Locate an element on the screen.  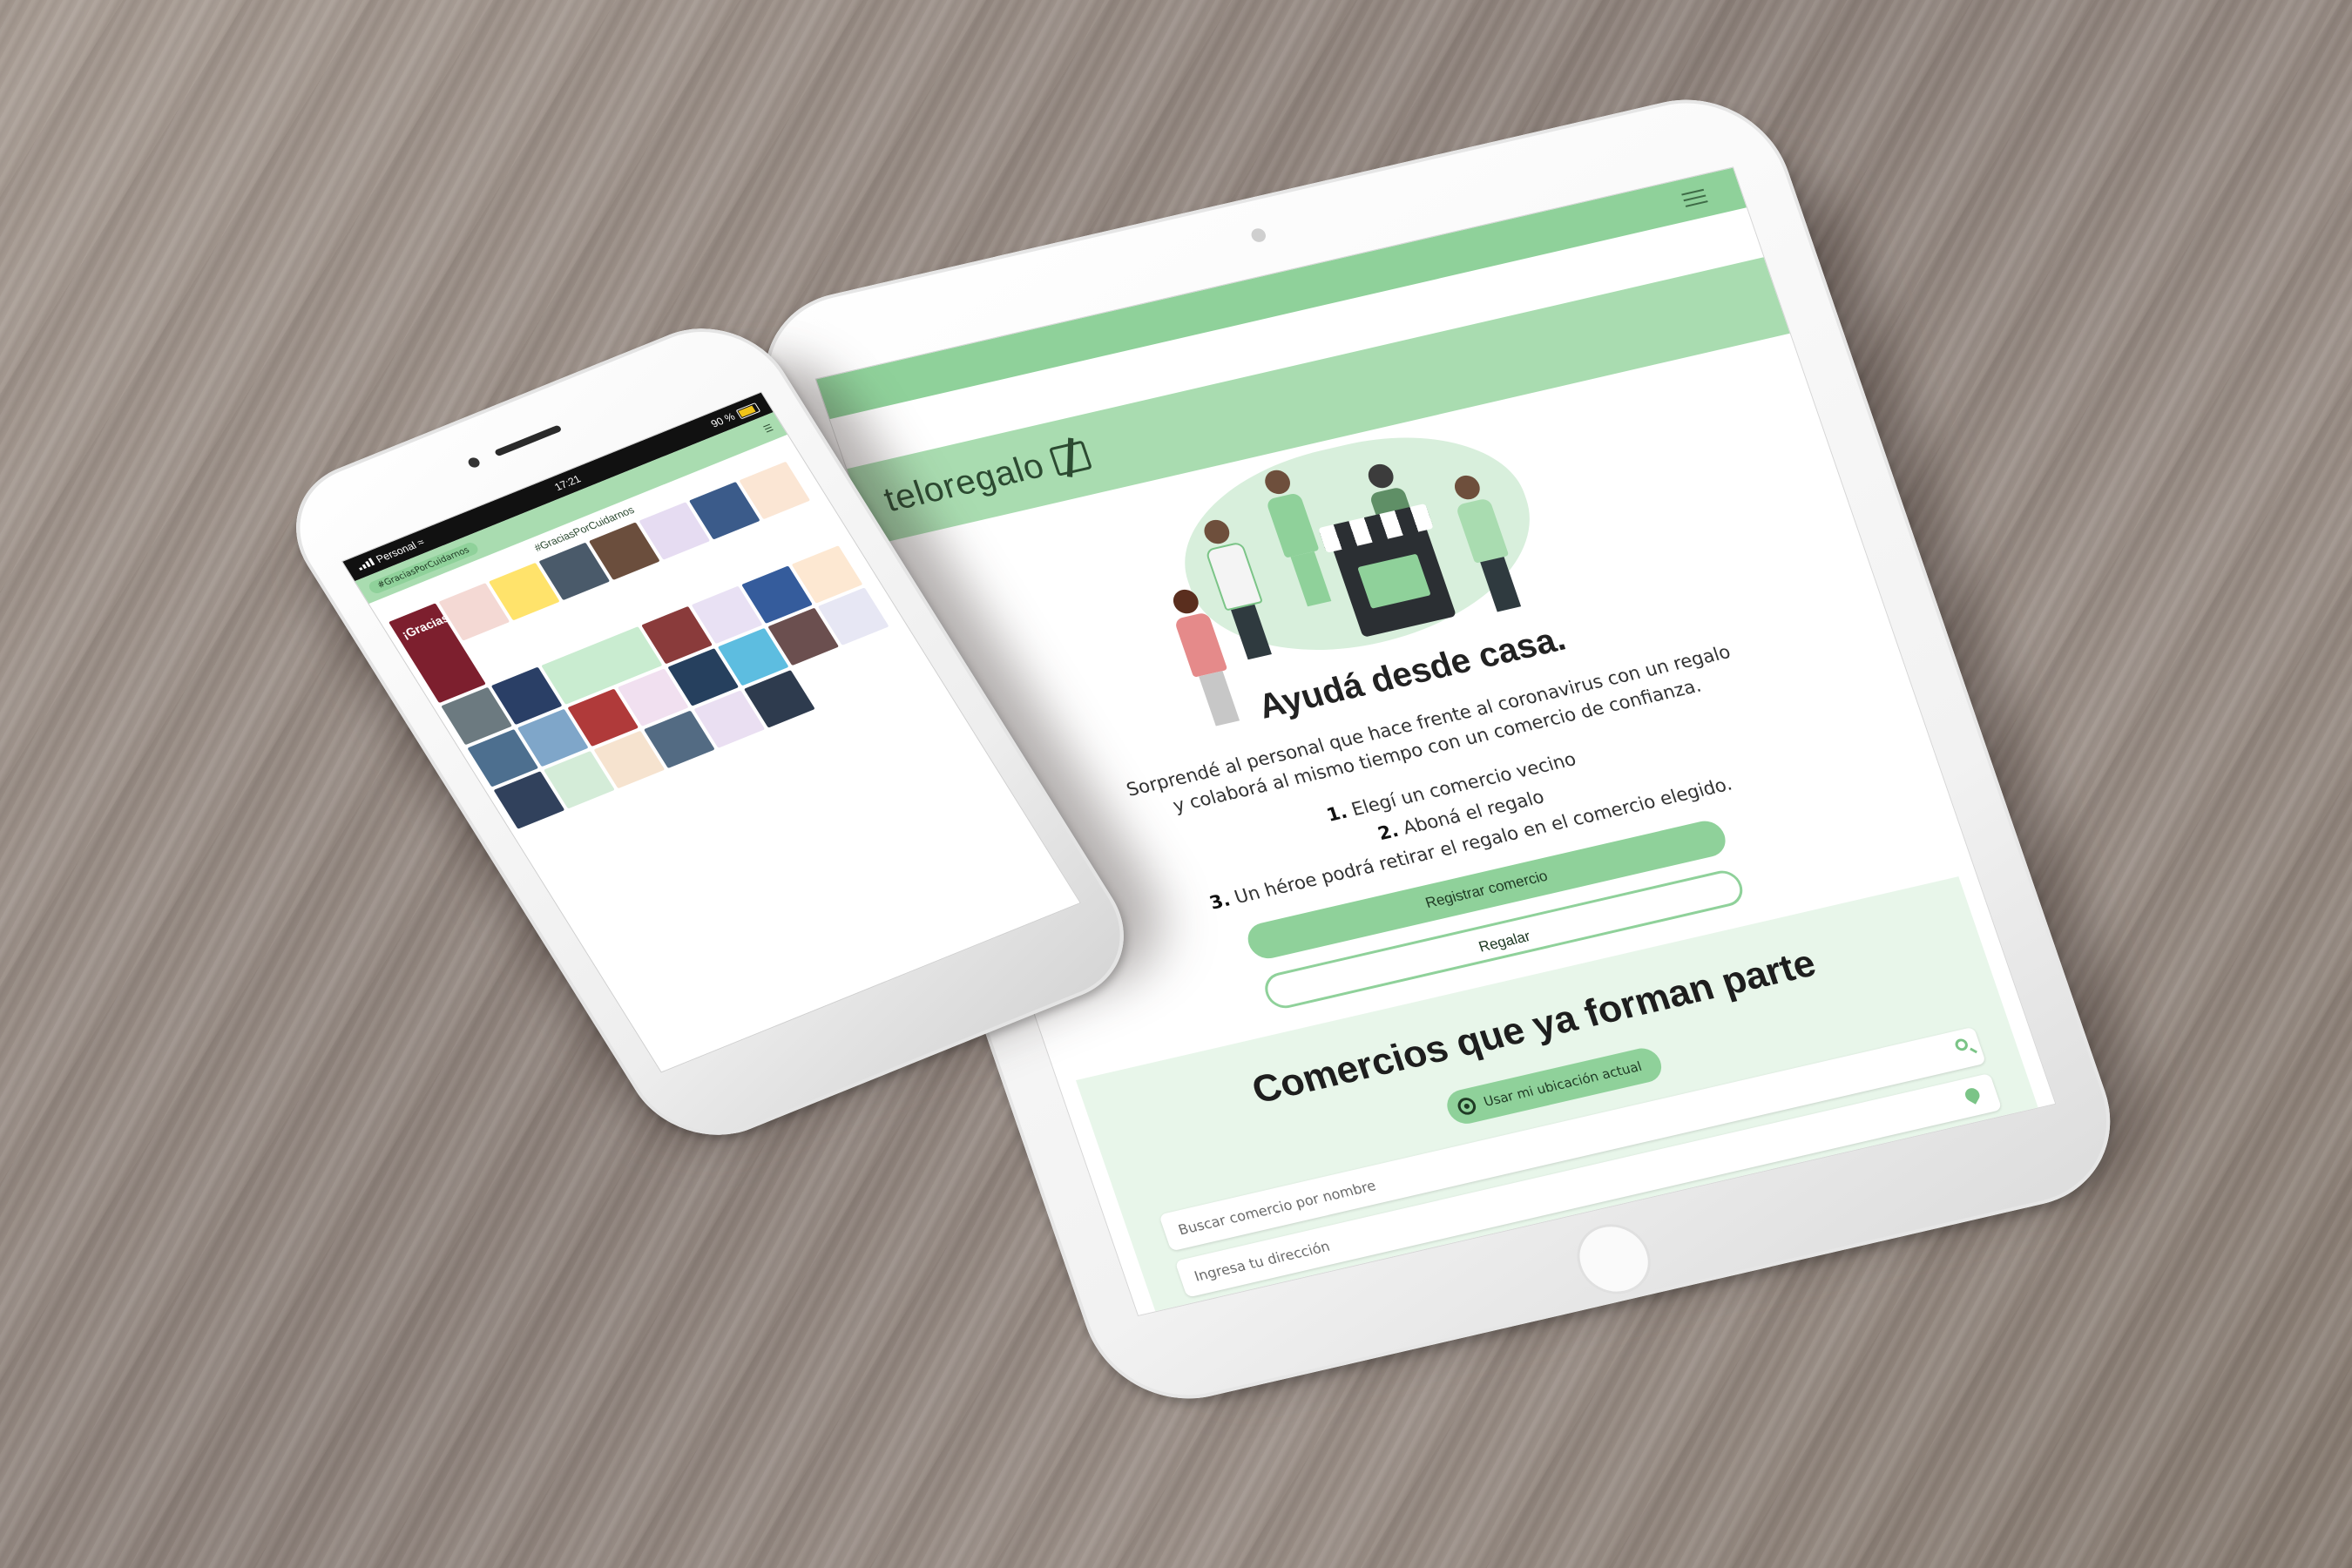
wifi-icon: ≈ is located at coordinates (421, 542).